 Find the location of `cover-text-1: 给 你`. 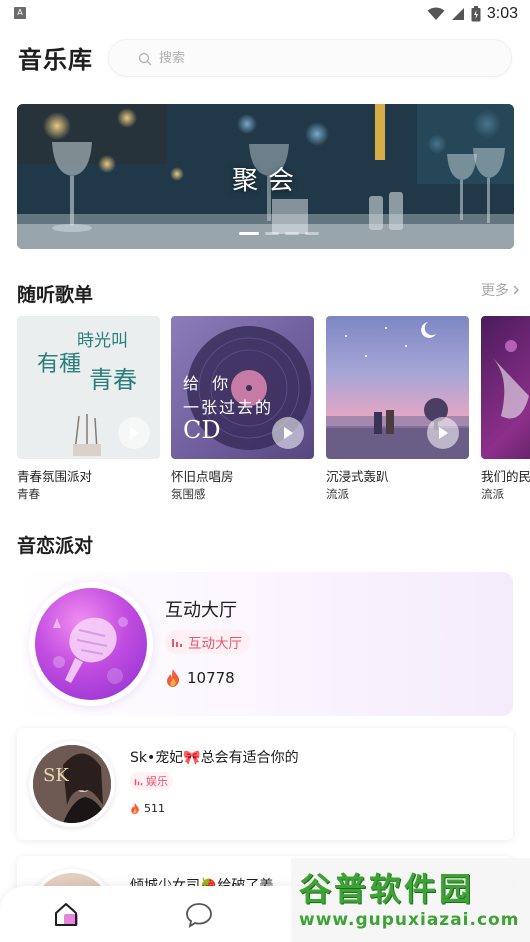

cover-text-1: 给 你 is located at coordinates (208, 383).